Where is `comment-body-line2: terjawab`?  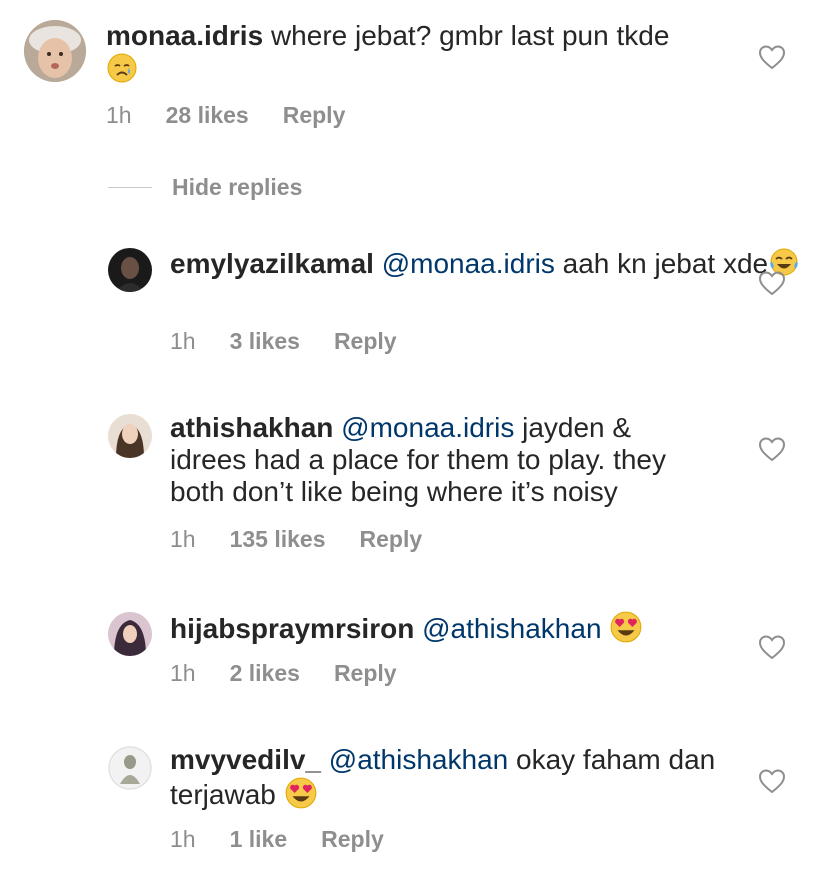
comment-body-line2: terjawab is located at coordinates (223, 794).